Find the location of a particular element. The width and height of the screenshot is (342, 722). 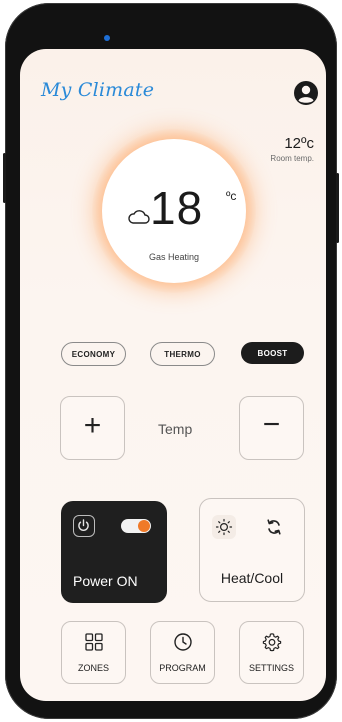

cloud-icon is located at coordinates (139, 217).